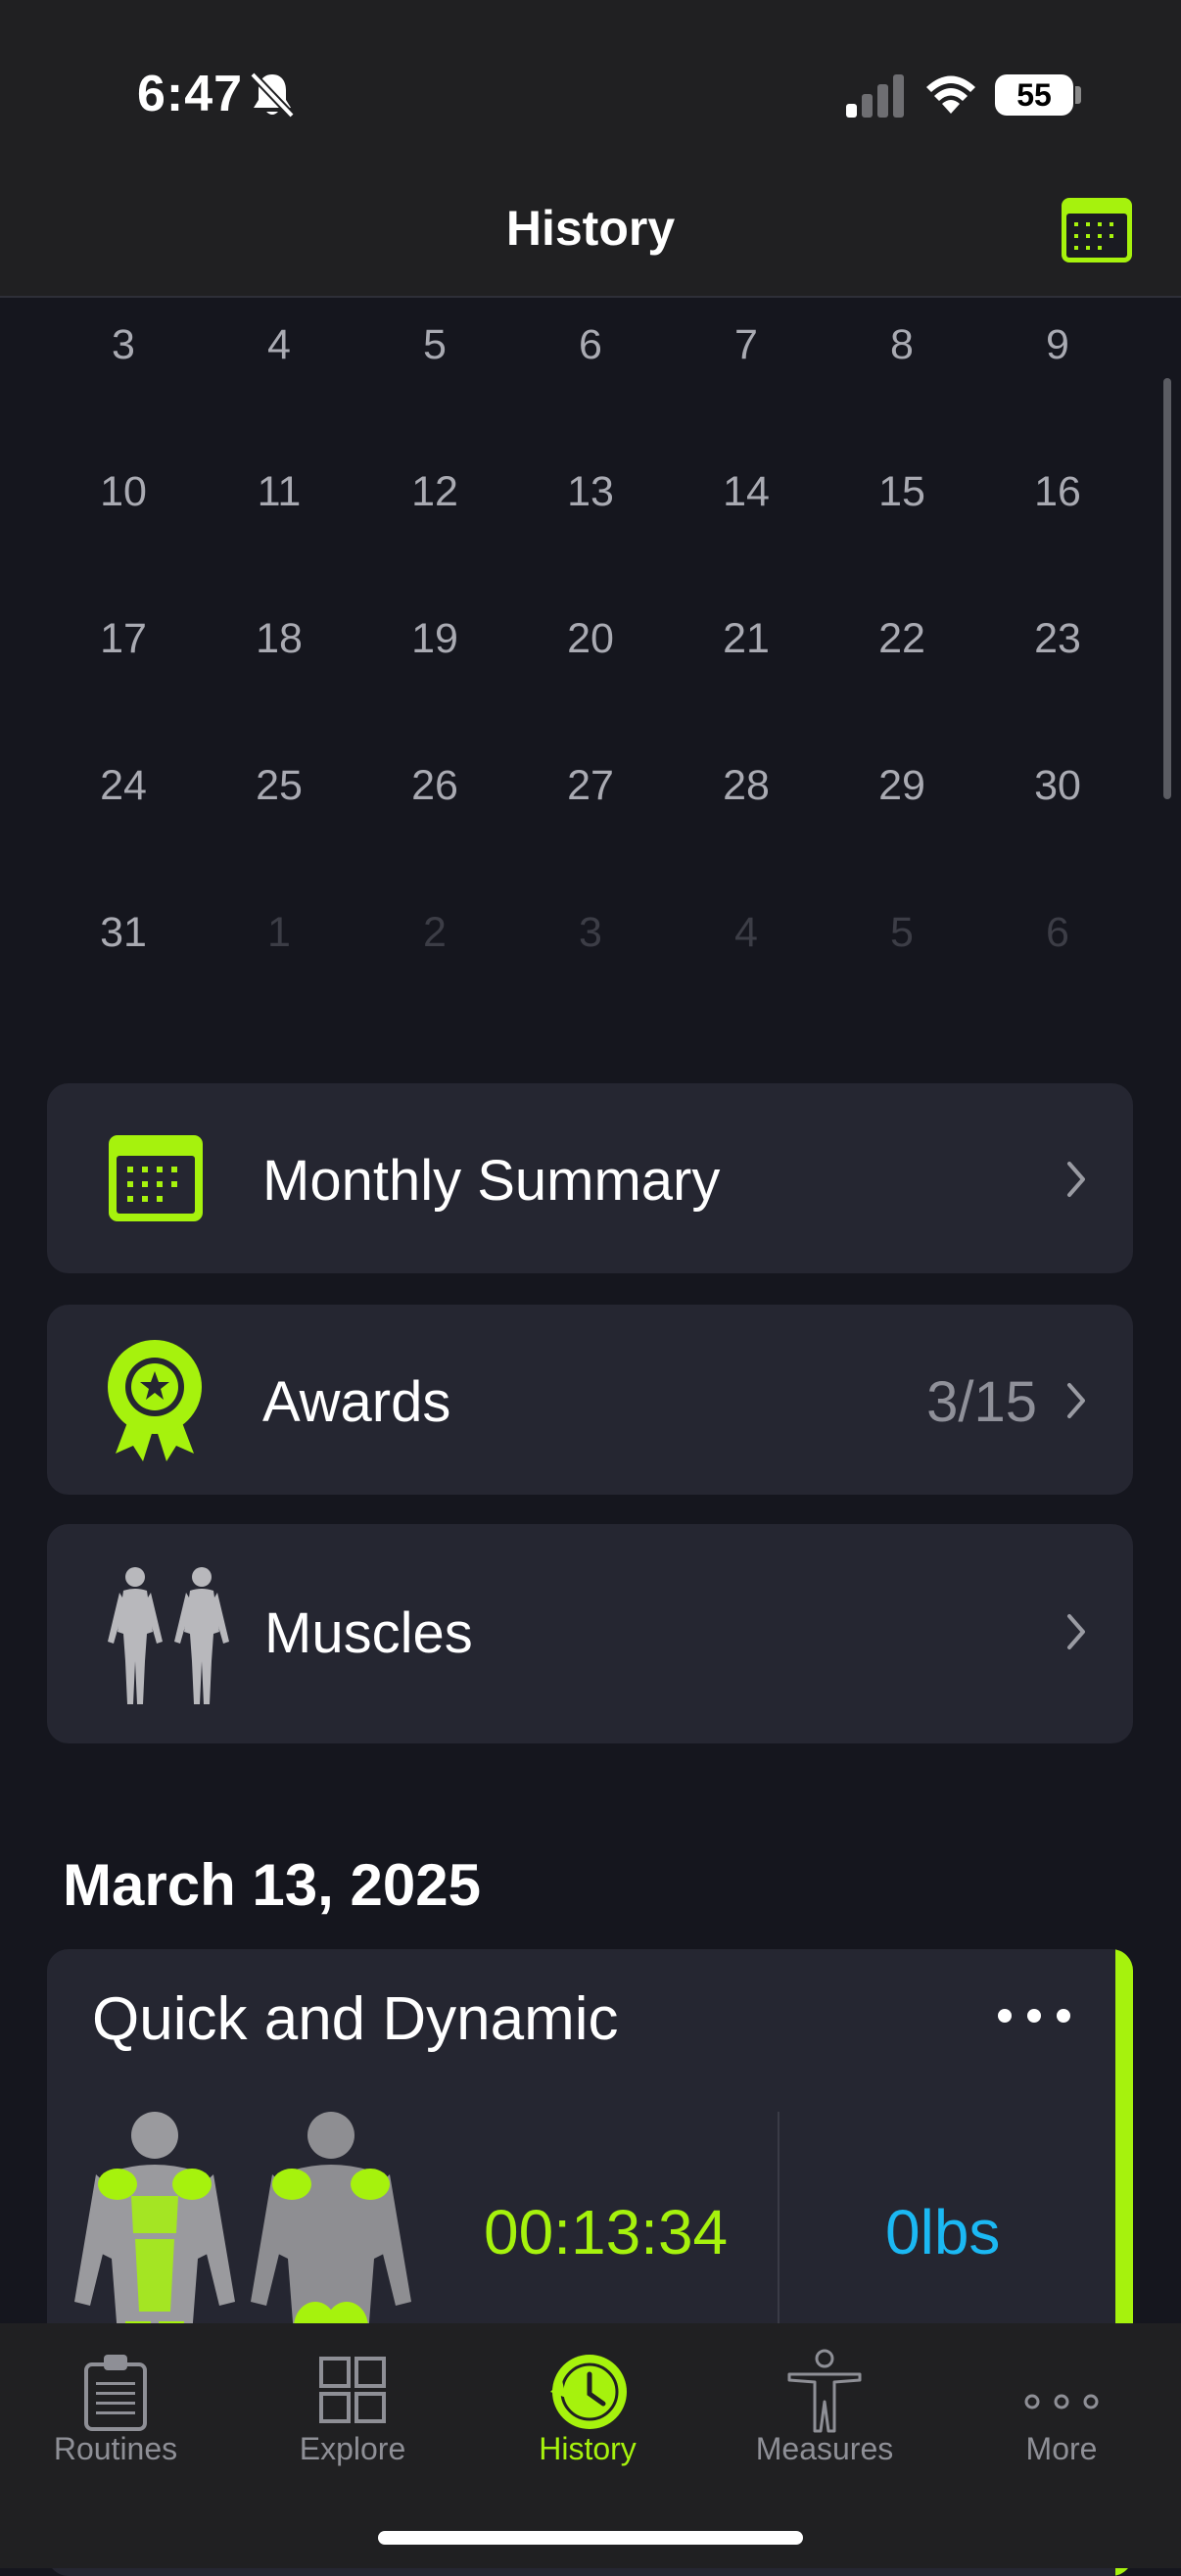  I want to click on muscles-row: Muscles, so click(590, 1633).